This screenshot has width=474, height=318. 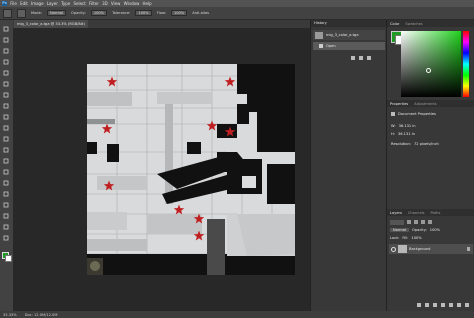 I want to click on tool-preset-picker, so click(x=7, y=13).